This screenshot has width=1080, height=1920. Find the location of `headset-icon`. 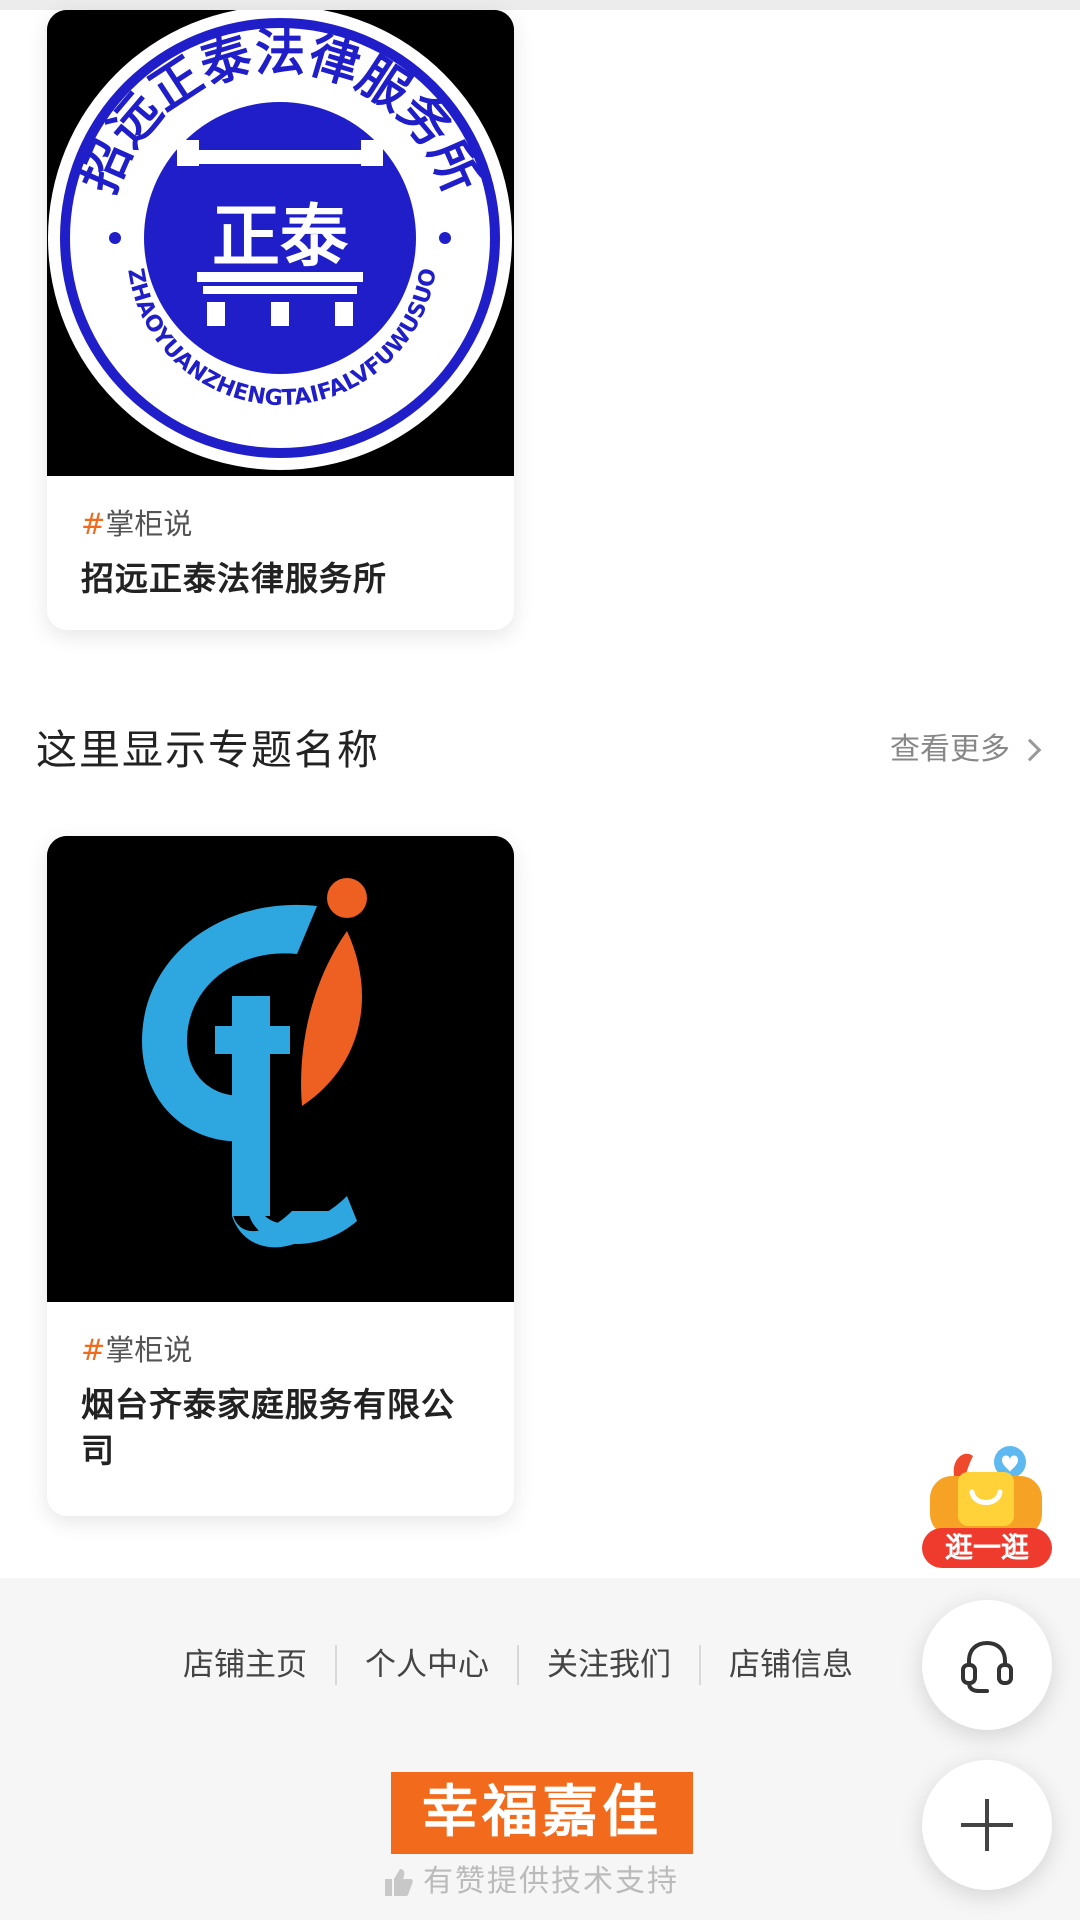

headset-icon is located at coordinates (987, 1666).